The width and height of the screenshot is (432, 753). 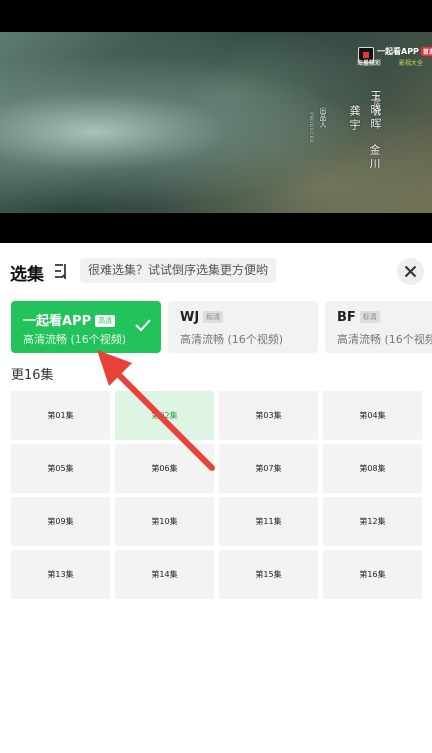 What do you see at coordinates (60, 468) in the screenshot?
I see `episode-button: 第05集` at bounding box center [60, 468].